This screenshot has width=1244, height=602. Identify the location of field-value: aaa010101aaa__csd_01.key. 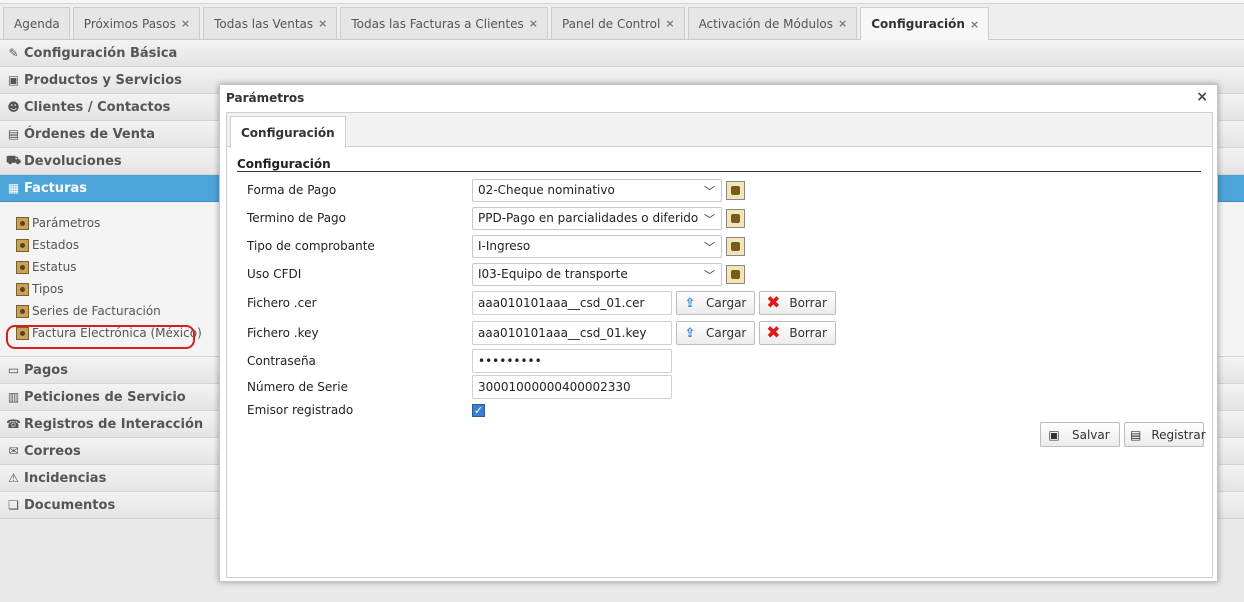
(562, 333).